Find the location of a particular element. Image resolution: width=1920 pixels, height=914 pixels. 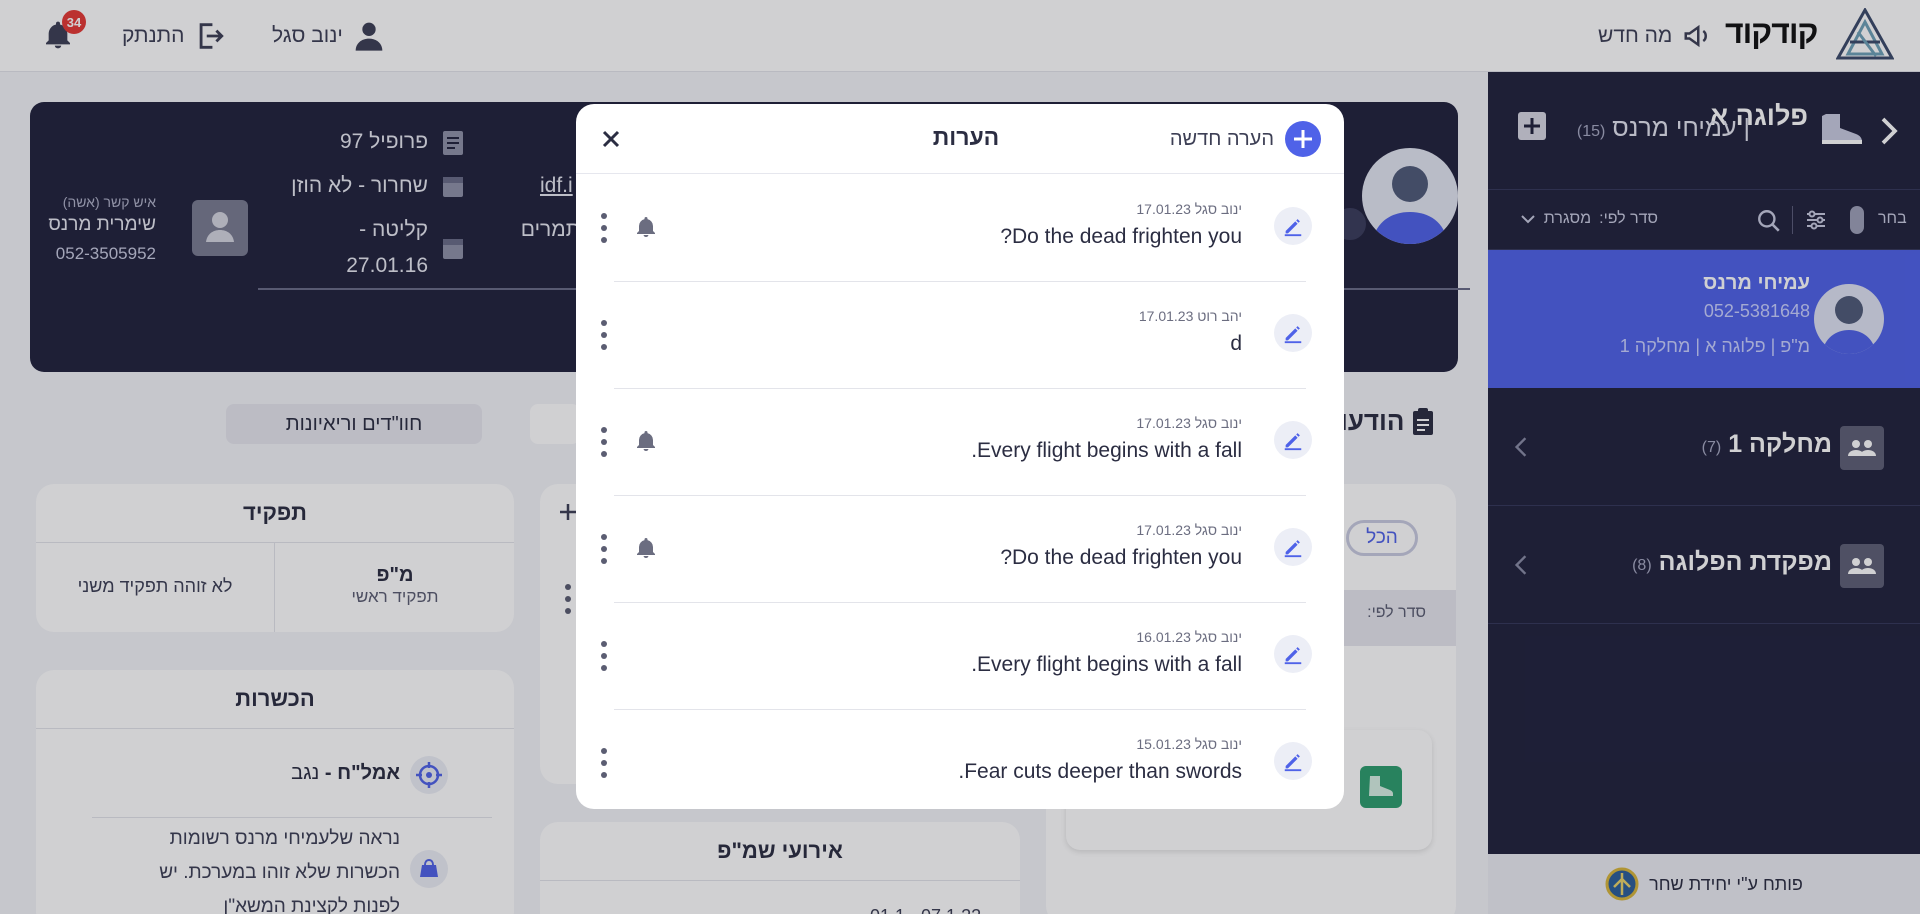

note-text: Fear cuts deeper than swords. is located at coordinates (1100, 772).